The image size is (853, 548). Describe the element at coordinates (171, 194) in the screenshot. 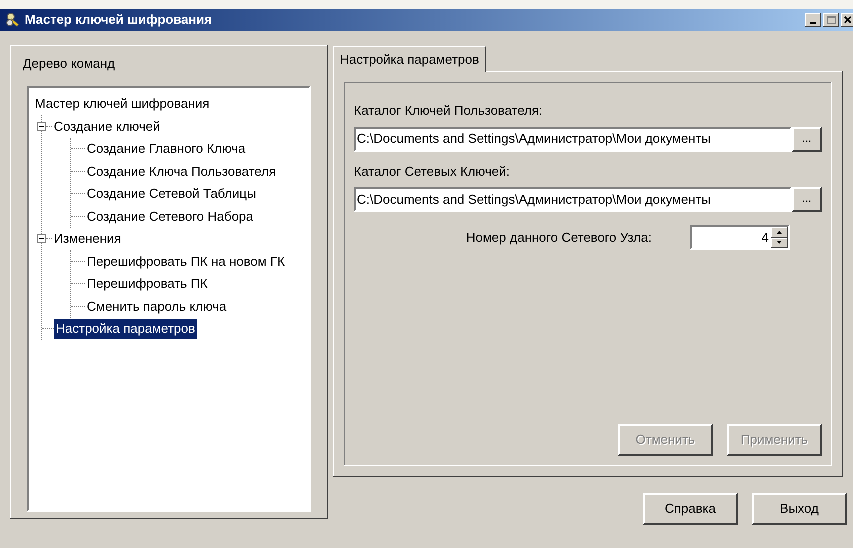

I see `tree-item: Создание Сетевой Таблицы` at that location.